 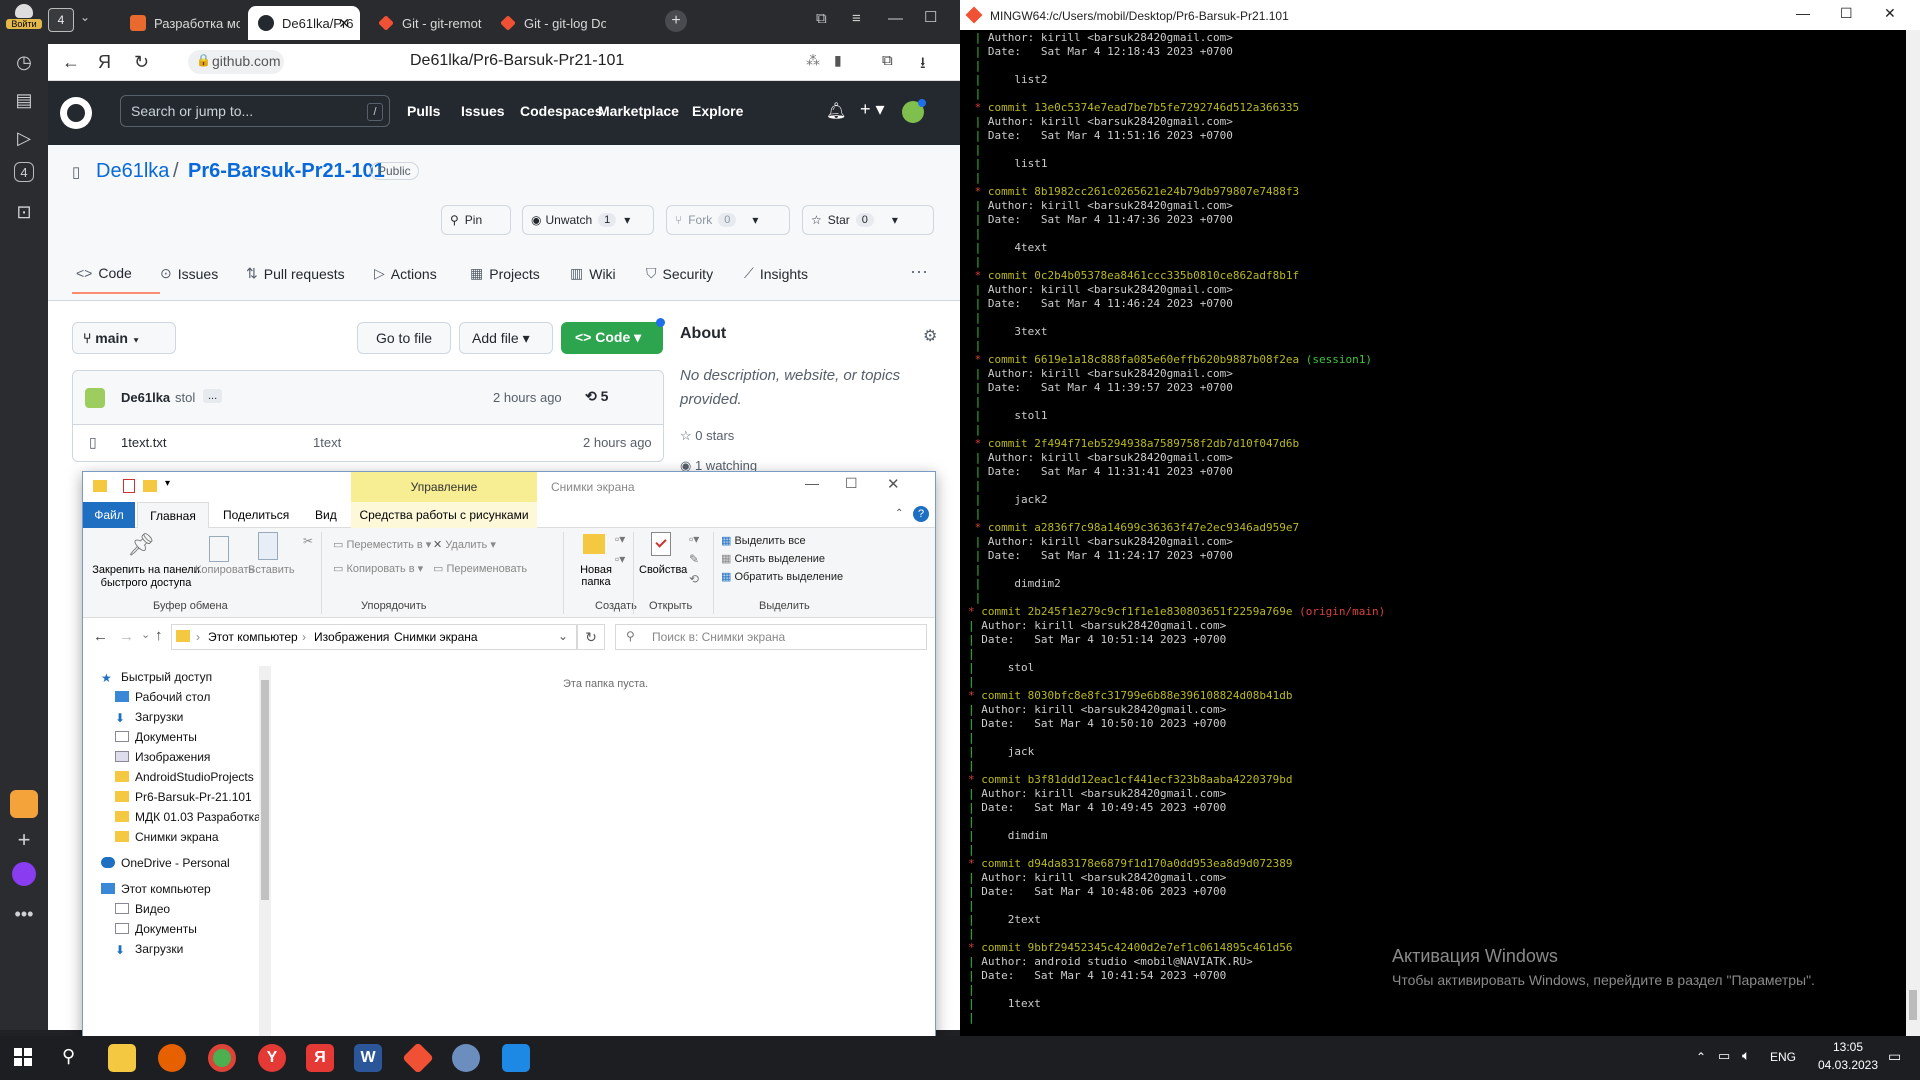 I want to click on easy-access-icon: ▫▾, so click(x=620, y=559).